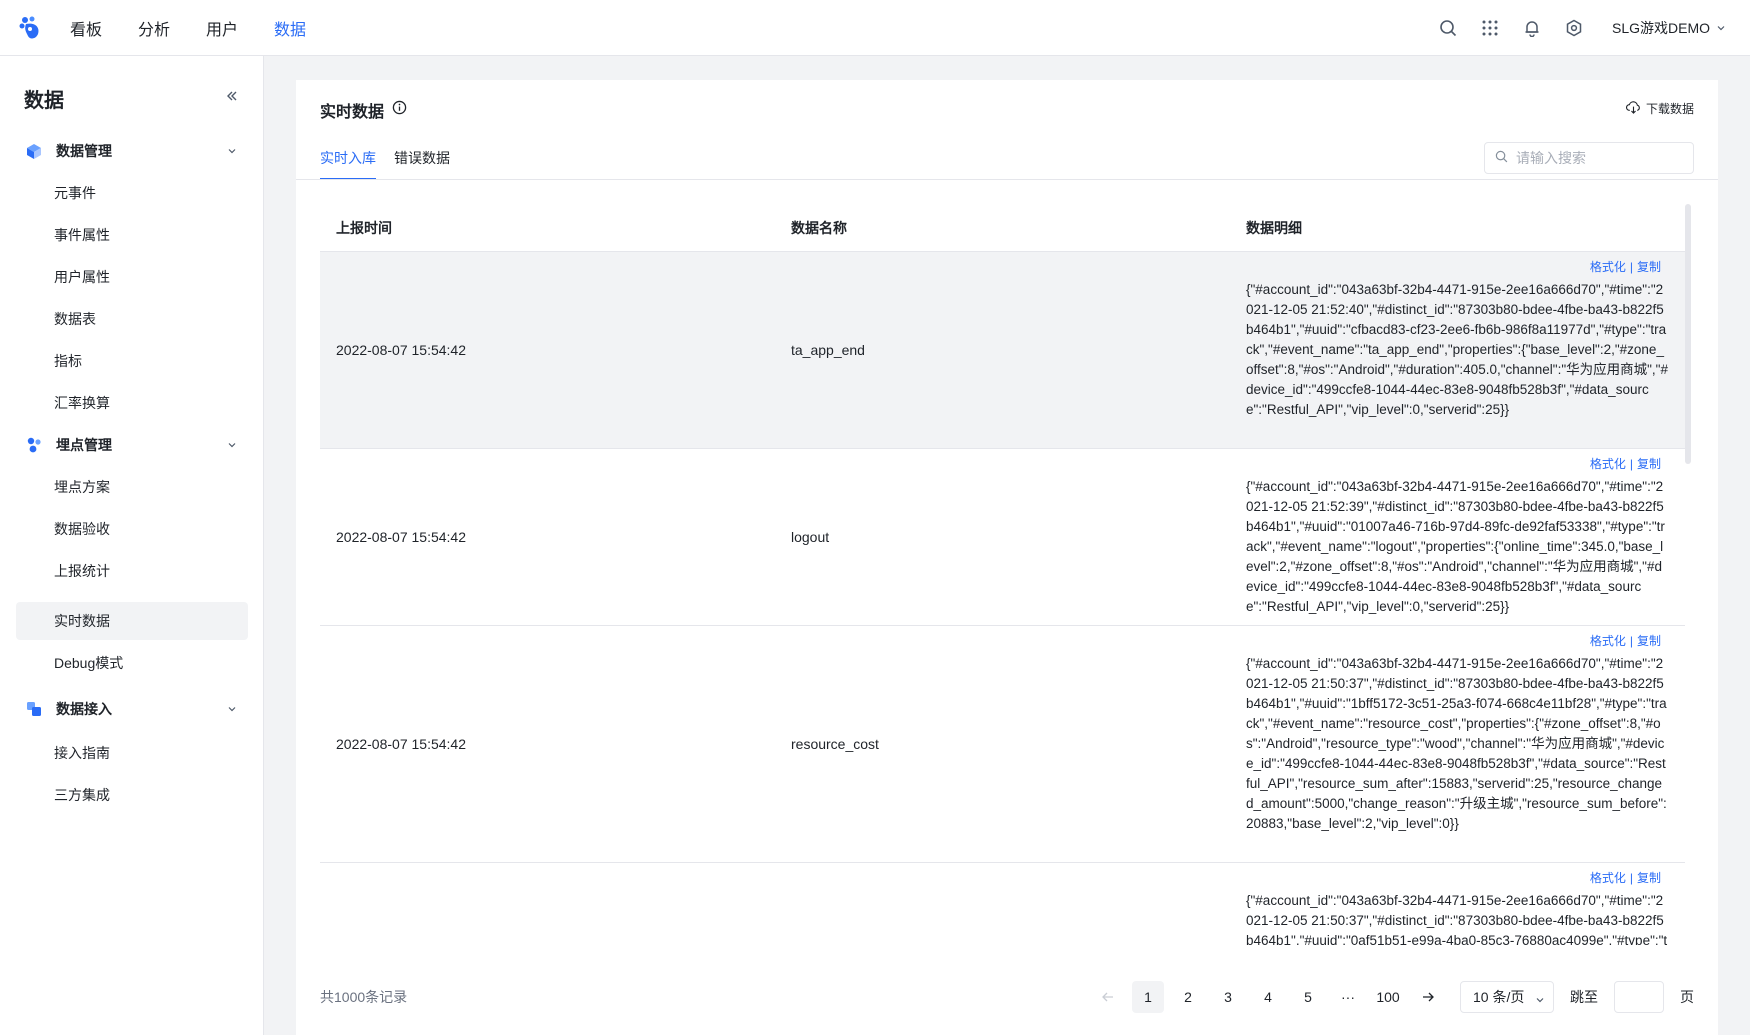 The height and width of the screenshot is (1035, 1750). What do you see at coordinates (1108, 997) in the screenshot?
I see `prev-page-arrow-icon` at bounding box center [1108, 997].